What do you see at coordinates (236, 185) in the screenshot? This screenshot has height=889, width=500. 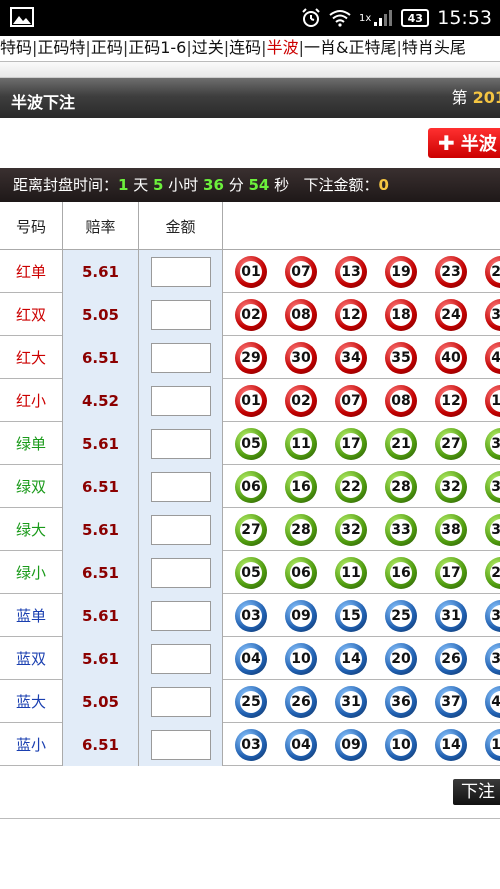 I see `minutes-unit: 分` at bounding box center [236, 185].